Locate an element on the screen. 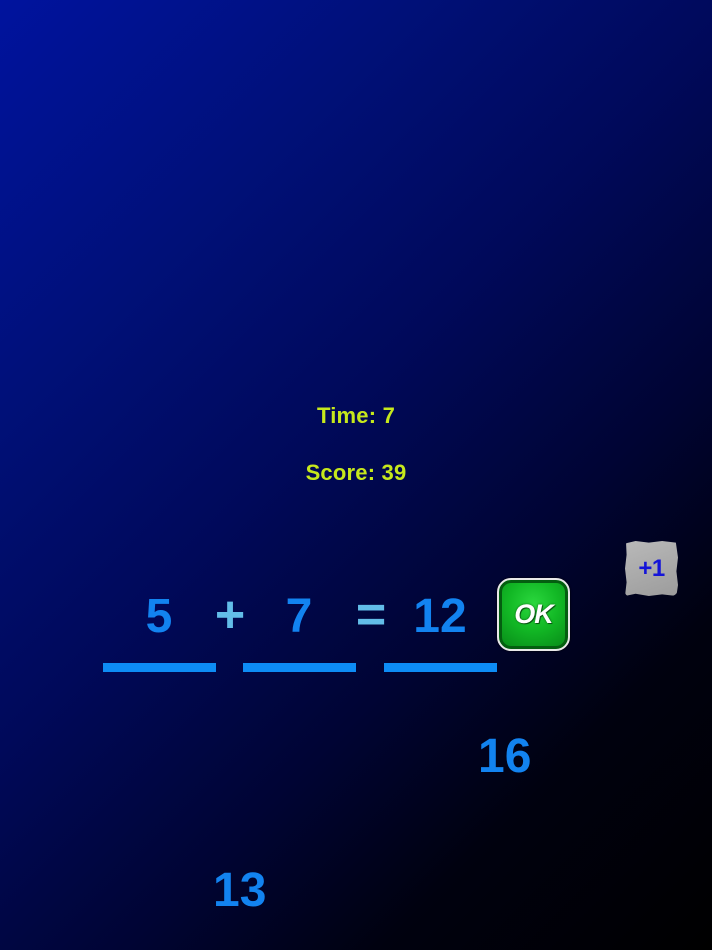 The height and width of the screenshot is (950, 712). operand-2-slot: 7 is located at coordinates (299, 617).